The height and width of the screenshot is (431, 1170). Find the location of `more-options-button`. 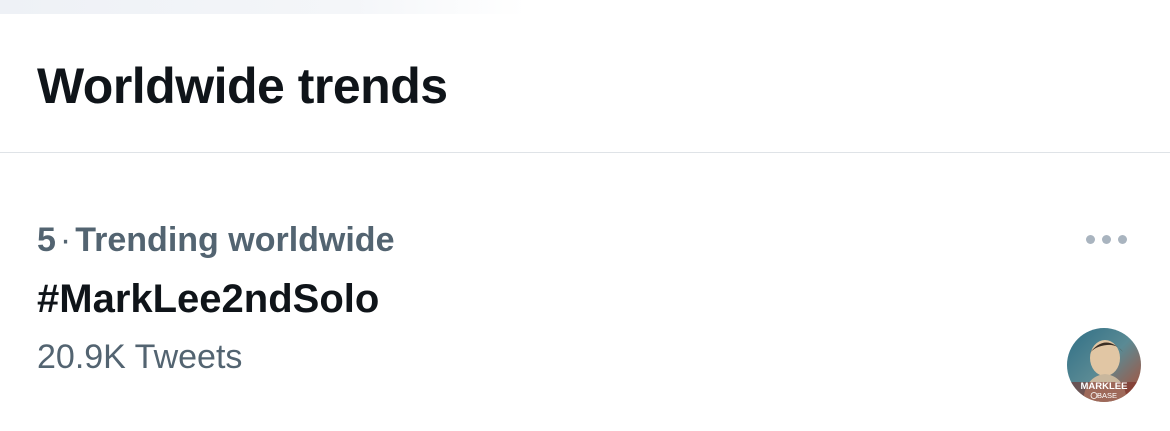

more-options-button is located at coordinates (1106, 239).